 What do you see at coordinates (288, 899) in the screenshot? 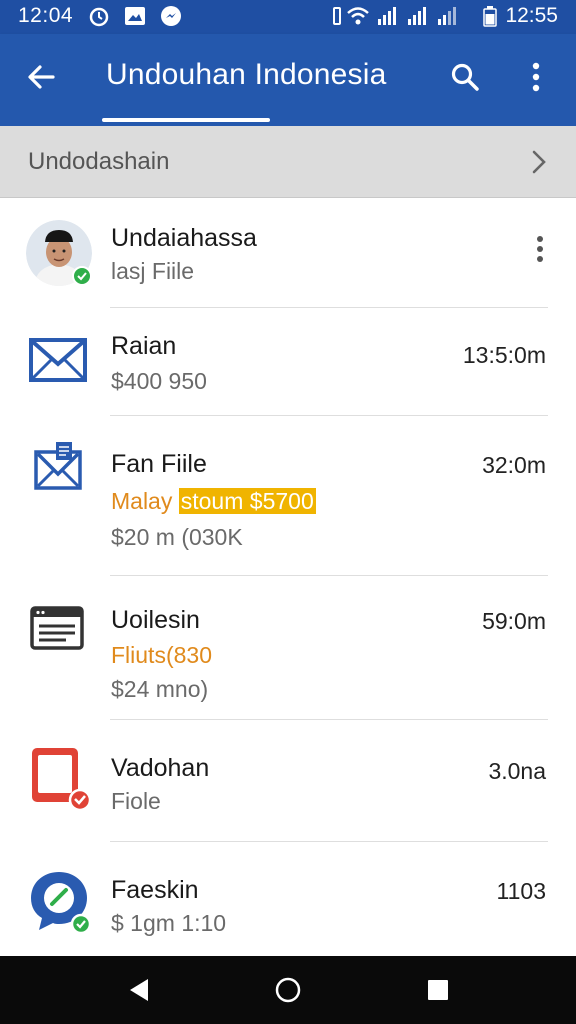
I see `list-item: Faeskin $ 1gm 1:10 1103` at bounding box center [288, 899].